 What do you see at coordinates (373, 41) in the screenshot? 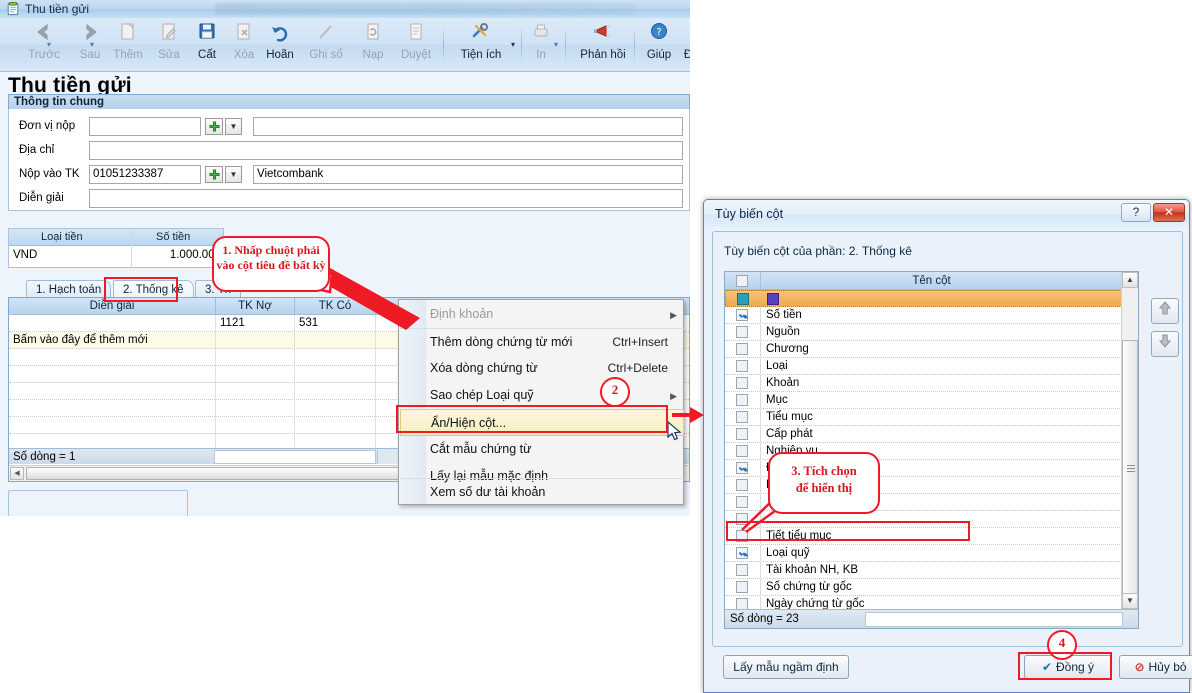
I see `toolbar-button-nap: Nạp` at bounding box center [373, 41].